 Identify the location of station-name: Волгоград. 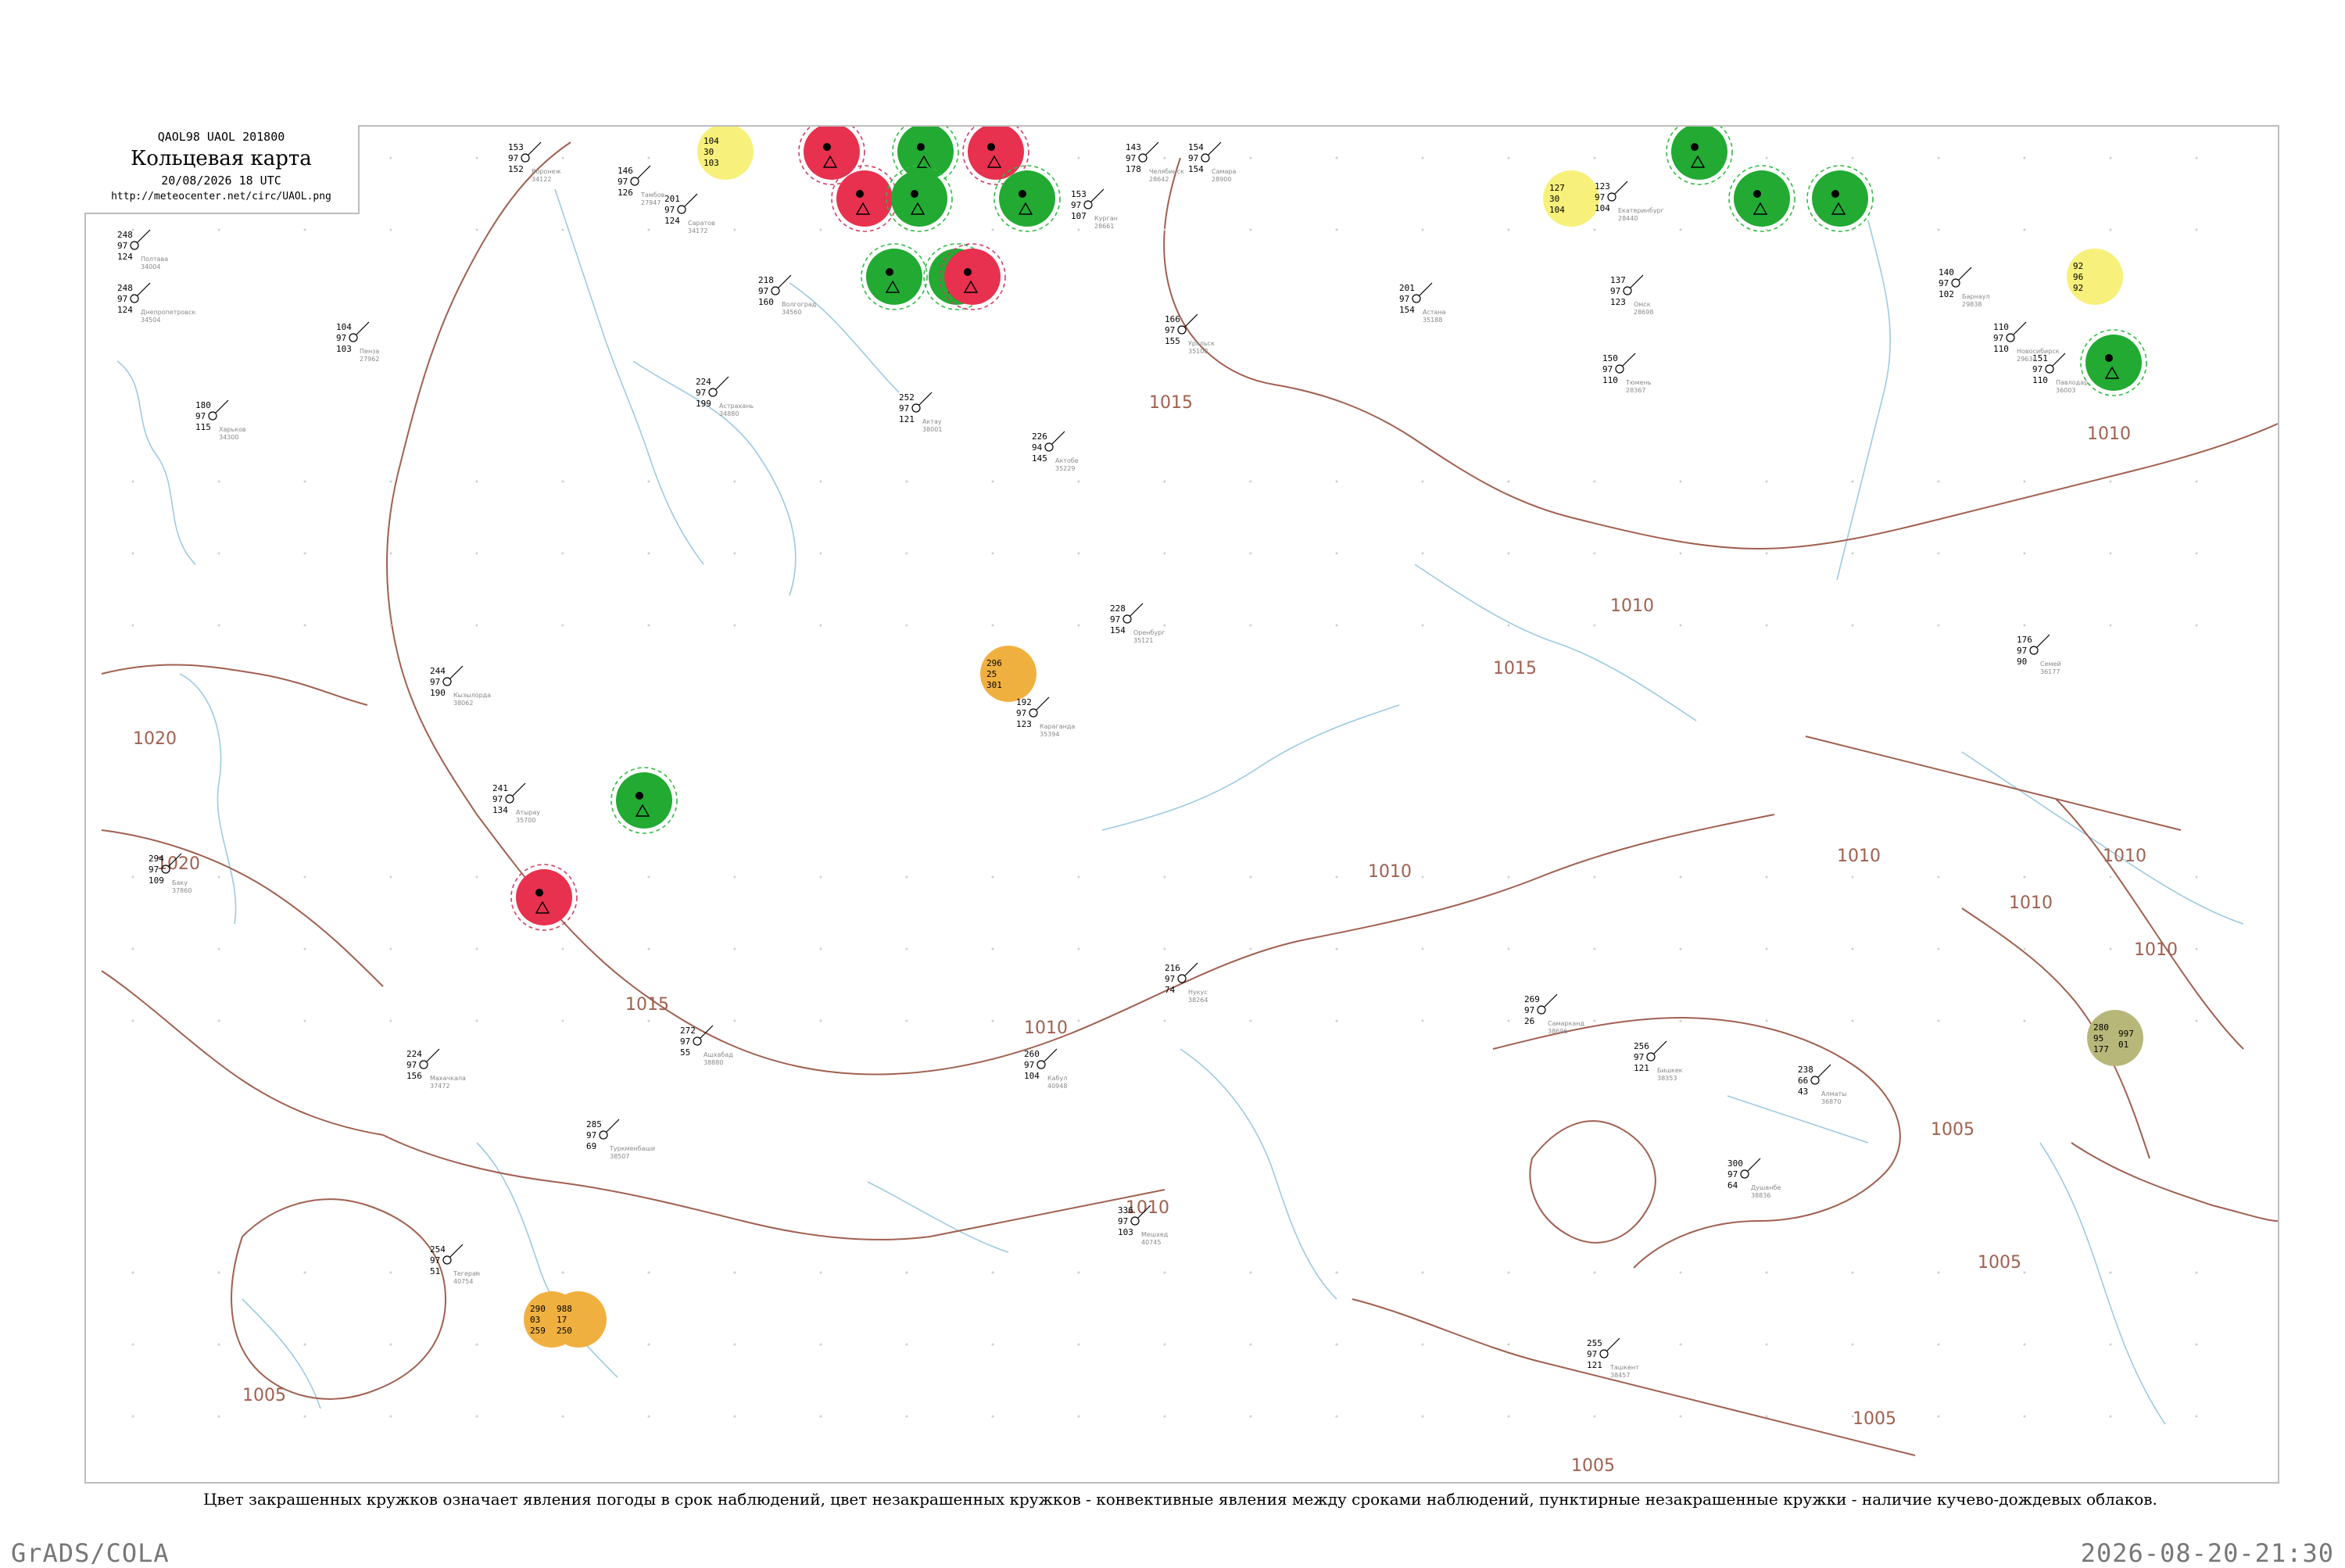
(799, 304).